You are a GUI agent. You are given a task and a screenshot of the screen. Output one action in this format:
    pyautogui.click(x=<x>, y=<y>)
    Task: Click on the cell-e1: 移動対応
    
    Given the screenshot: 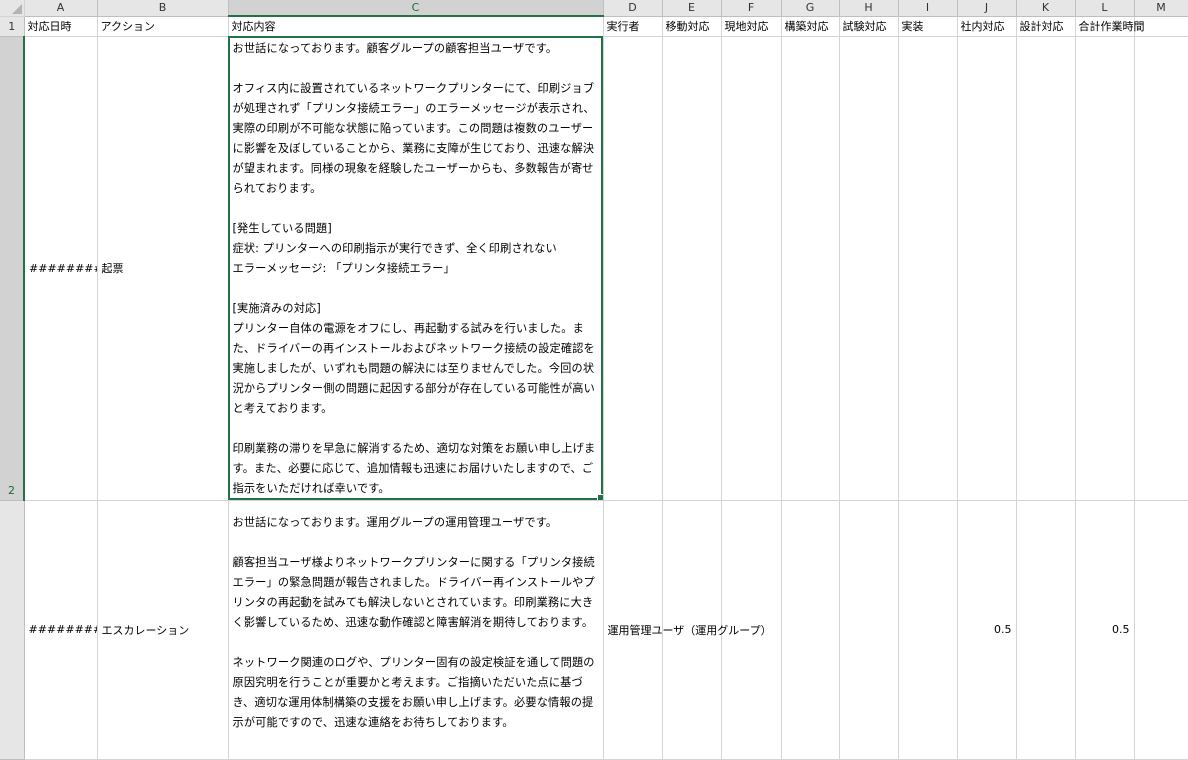 What is the action you would take?
    pyautogui.click(x=692, y=26)
    